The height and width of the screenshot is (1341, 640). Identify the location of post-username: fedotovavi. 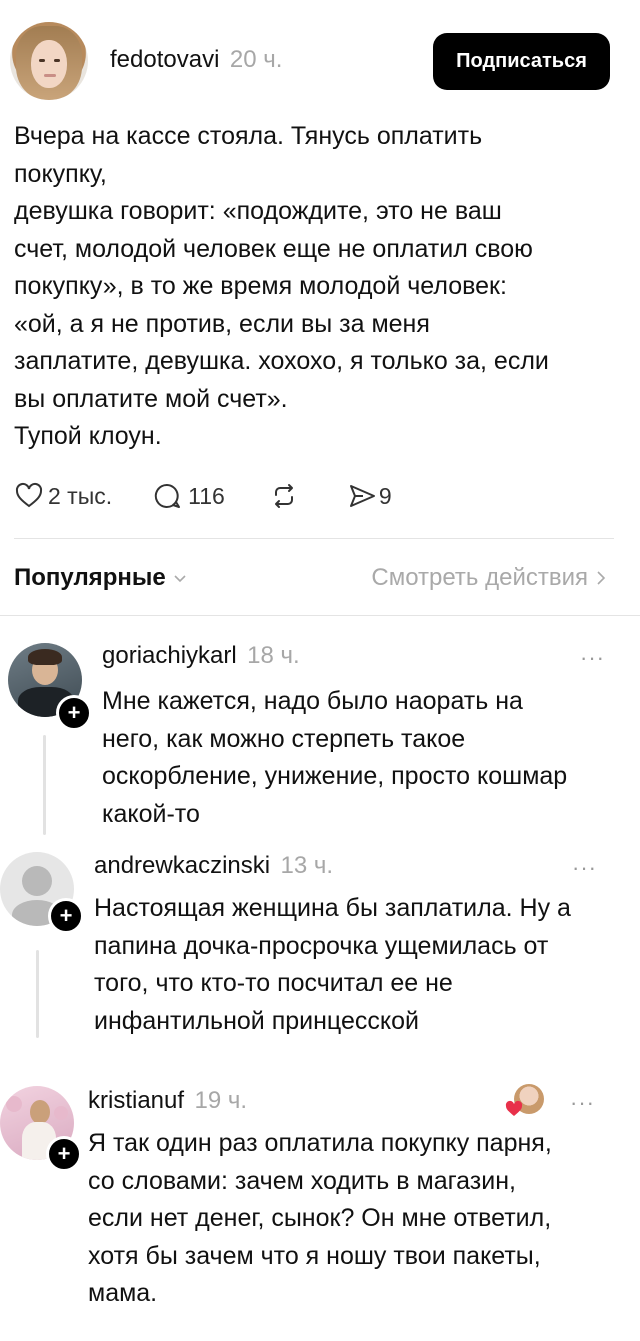
(164, 59).